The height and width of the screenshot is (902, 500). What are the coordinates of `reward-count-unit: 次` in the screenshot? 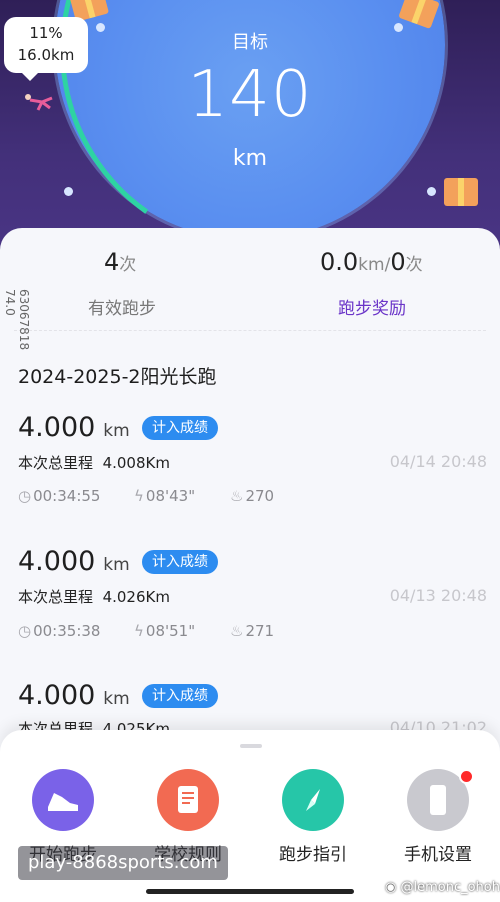 It's located at (414, 265).